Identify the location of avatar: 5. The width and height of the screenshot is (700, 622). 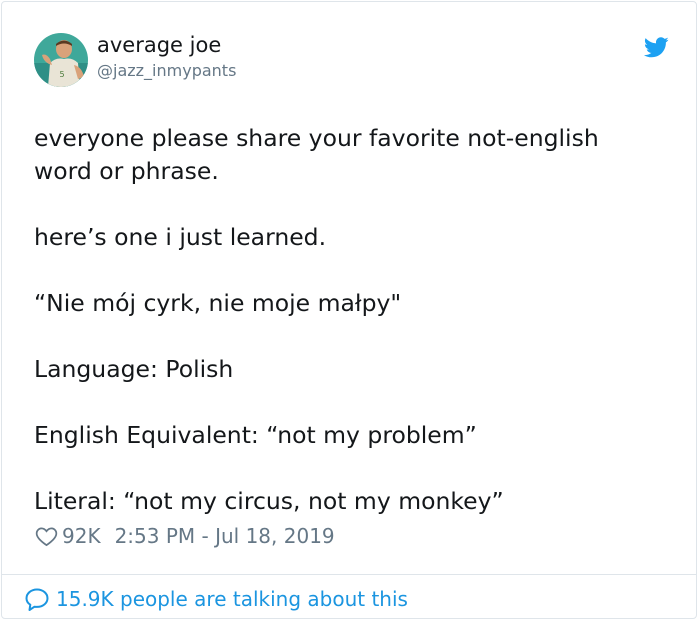
(61, 60).